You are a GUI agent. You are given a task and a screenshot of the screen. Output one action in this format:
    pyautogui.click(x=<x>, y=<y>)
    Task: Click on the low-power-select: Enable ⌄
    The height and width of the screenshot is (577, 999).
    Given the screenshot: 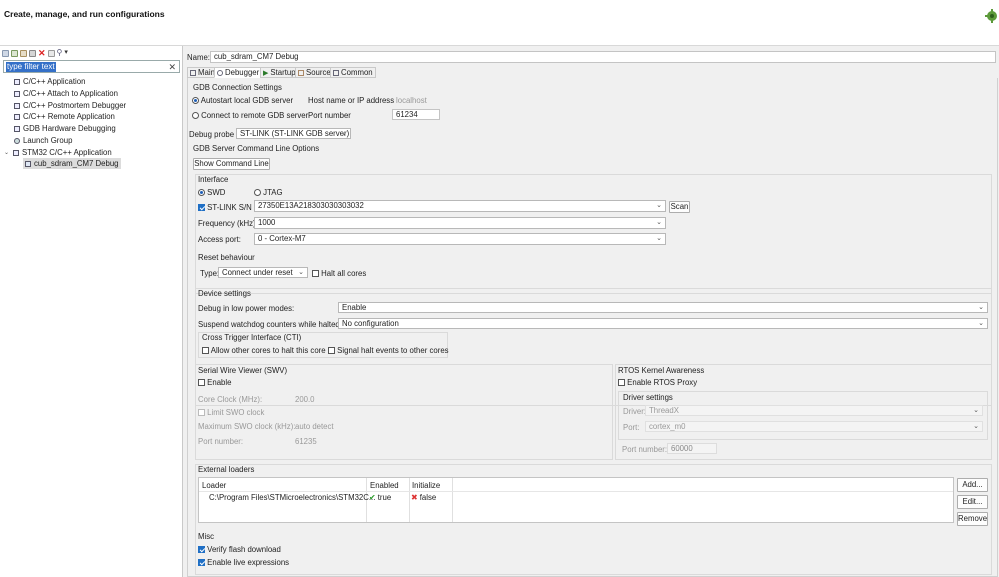 What is the action you would take?
    pyautogui.click(x=663, y=307)
    